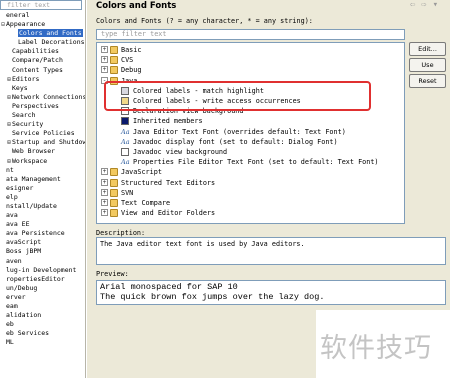 The width and height of the screenshot is (450, 378). Describe the element at coordinates (42, 224) in the screenshot. I see `nav-item: ava EE` at that location.